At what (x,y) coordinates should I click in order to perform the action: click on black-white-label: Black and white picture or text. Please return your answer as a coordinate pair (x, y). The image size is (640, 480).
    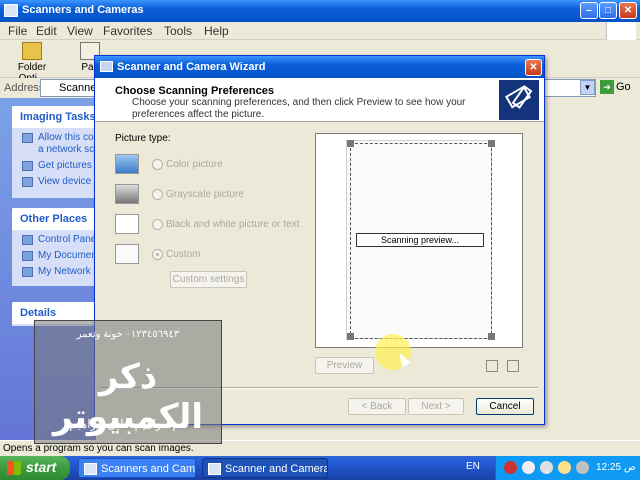
    Looking at the image, I should click on (233, 224).